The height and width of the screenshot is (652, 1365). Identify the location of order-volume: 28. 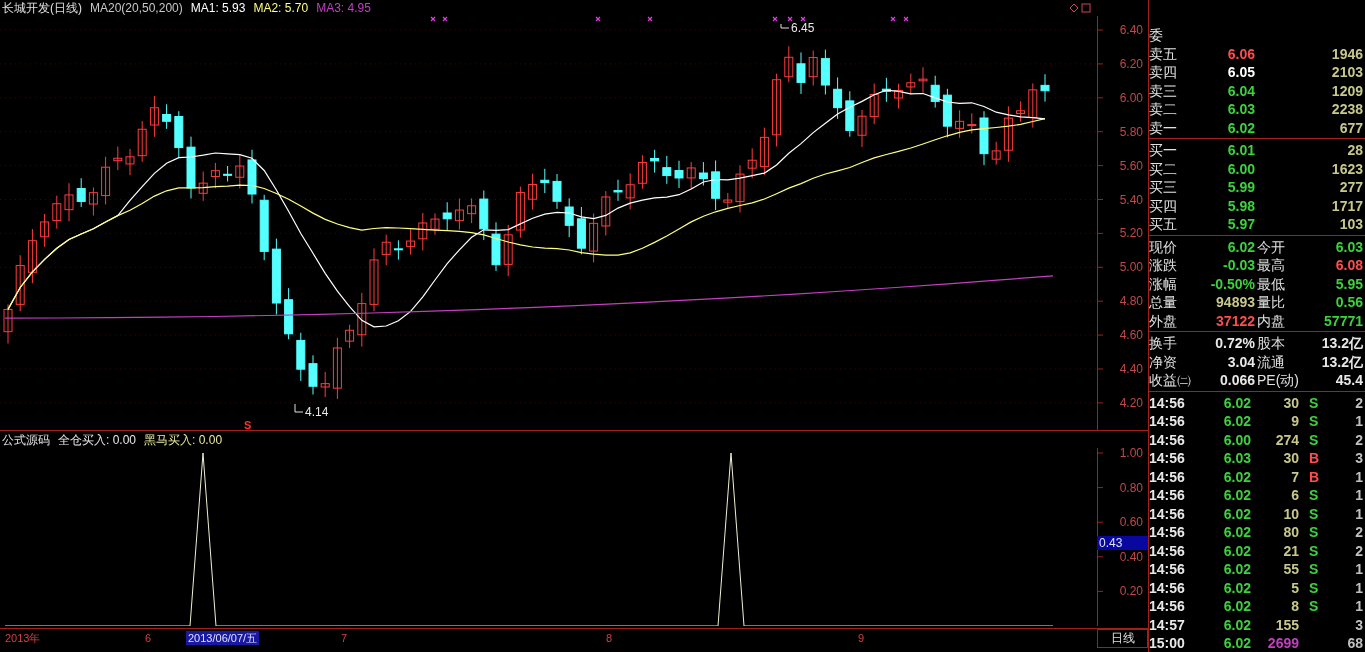
(1355, 150).